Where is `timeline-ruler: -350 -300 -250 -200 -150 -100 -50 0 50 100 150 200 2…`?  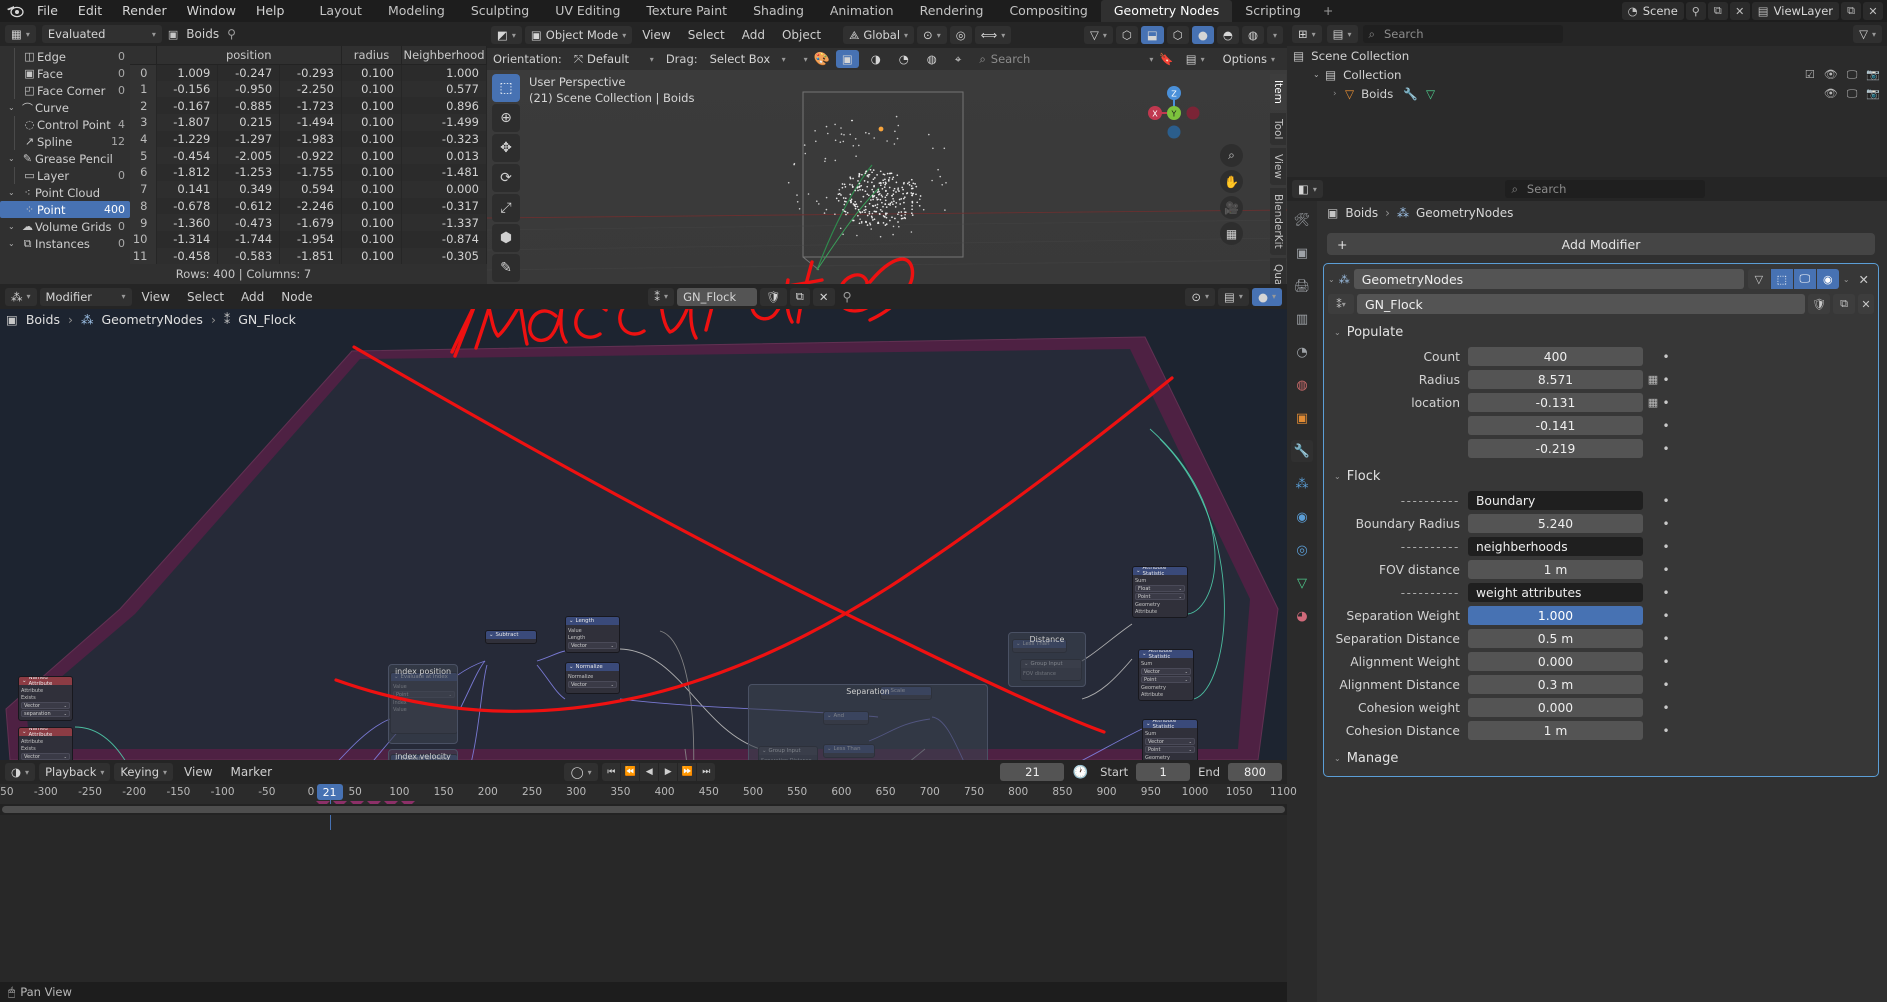
timeline-ruler: -350 -300 -250 -200 -150 -100 -50 0 50 100 150 200 2… is located at coordinates (648, 807).